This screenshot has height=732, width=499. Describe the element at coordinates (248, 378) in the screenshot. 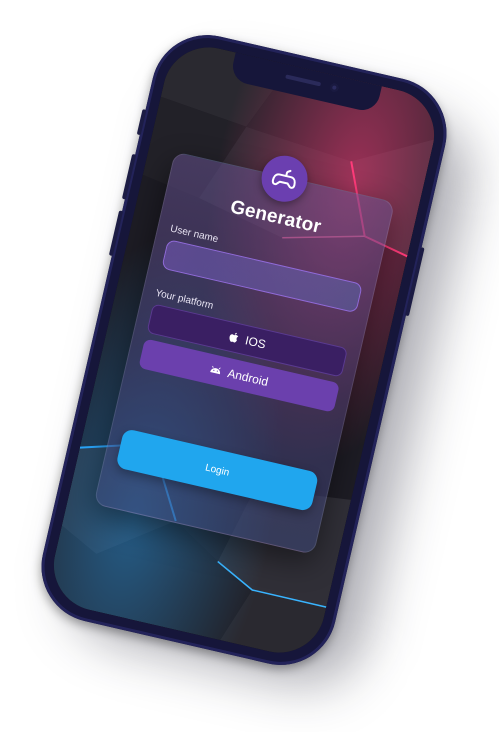

I see `android-label: Android` at that location.